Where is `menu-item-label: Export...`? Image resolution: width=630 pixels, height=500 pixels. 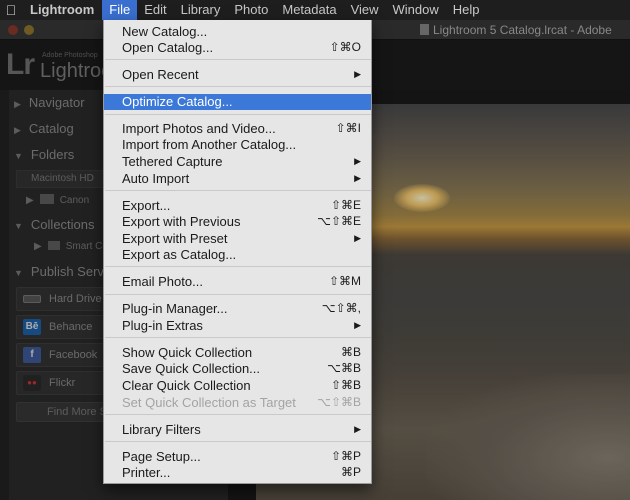
menu-item-label: Export... is located at coordinates (146, 205).